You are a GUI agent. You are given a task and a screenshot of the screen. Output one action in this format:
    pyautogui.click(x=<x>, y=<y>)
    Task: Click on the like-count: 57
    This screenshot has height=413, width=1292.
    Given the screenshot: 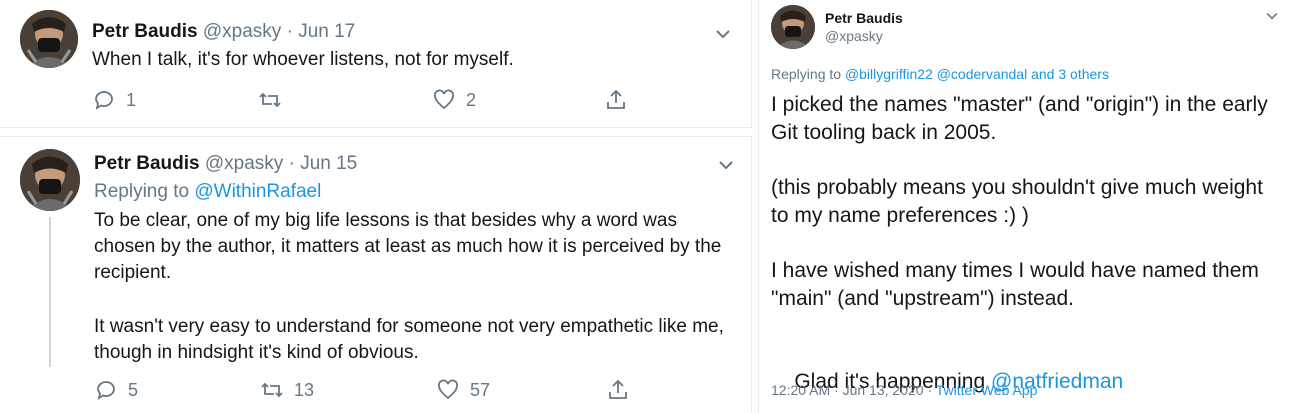 What is the action you would take?
    pyautogui.click(x=480, y=389)
    